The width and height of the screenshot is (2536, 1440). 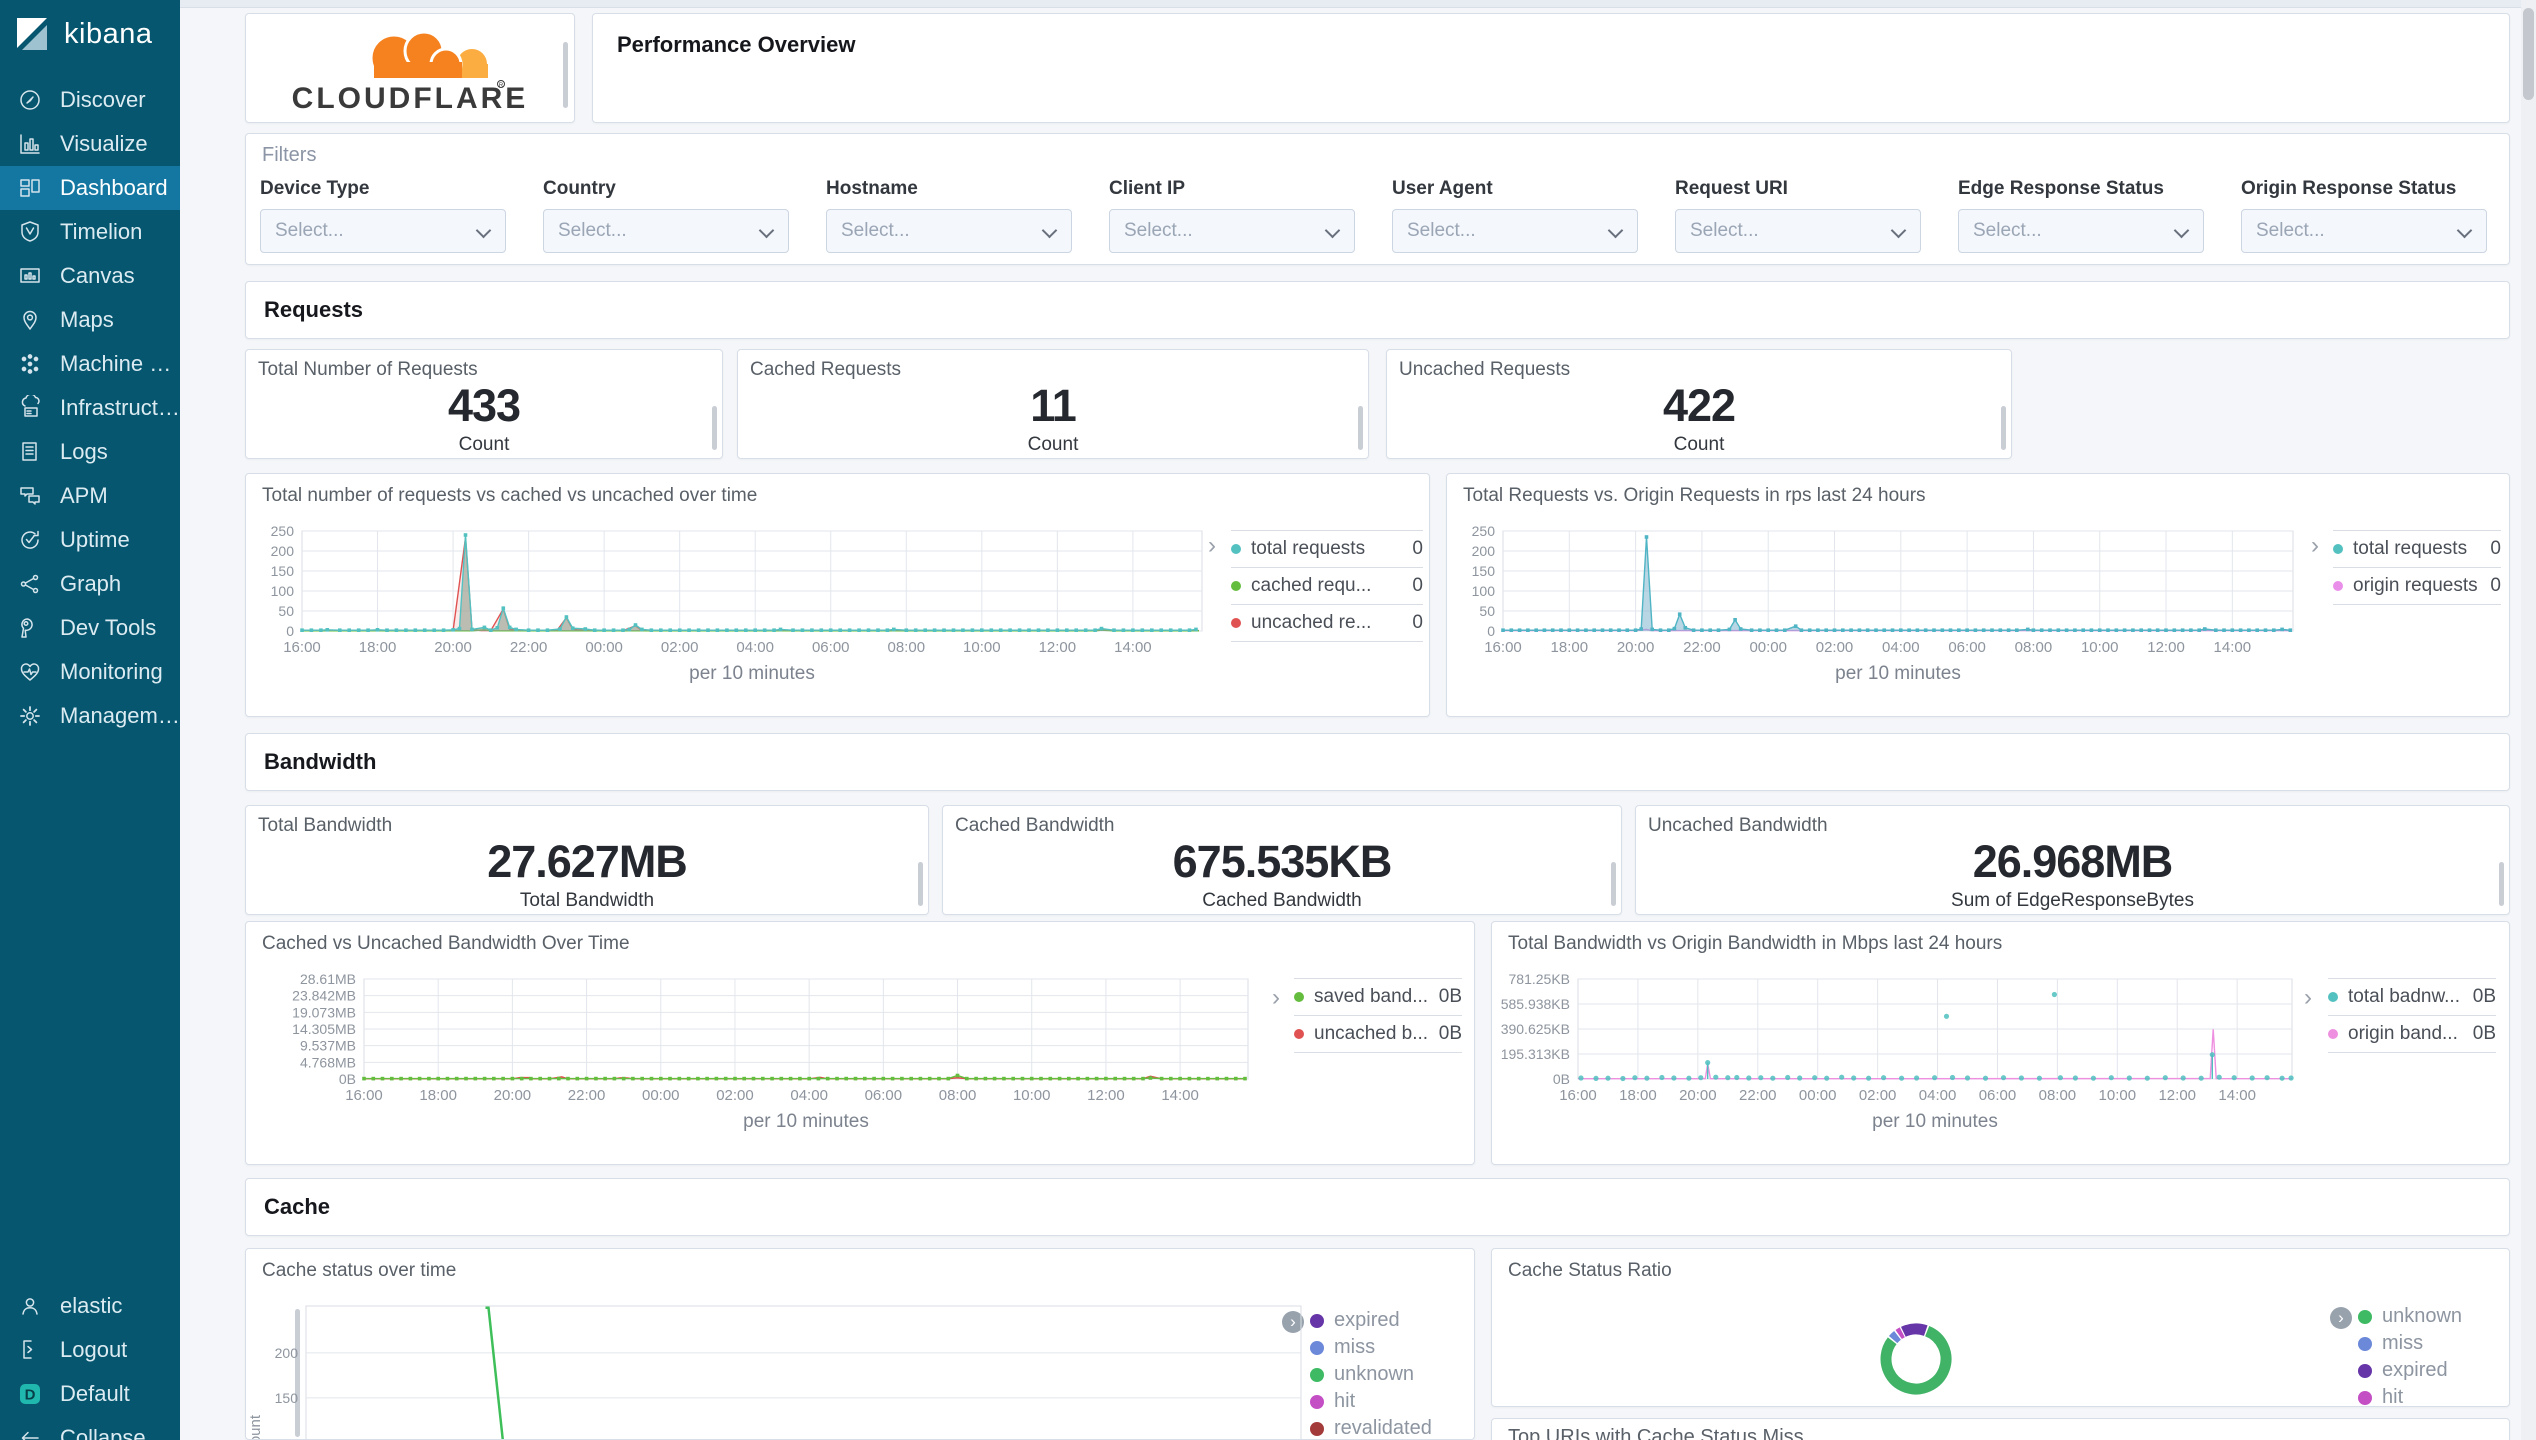 I want to click on sidebar-item-monitoring: Monitoring, so click(x=90, y=672).